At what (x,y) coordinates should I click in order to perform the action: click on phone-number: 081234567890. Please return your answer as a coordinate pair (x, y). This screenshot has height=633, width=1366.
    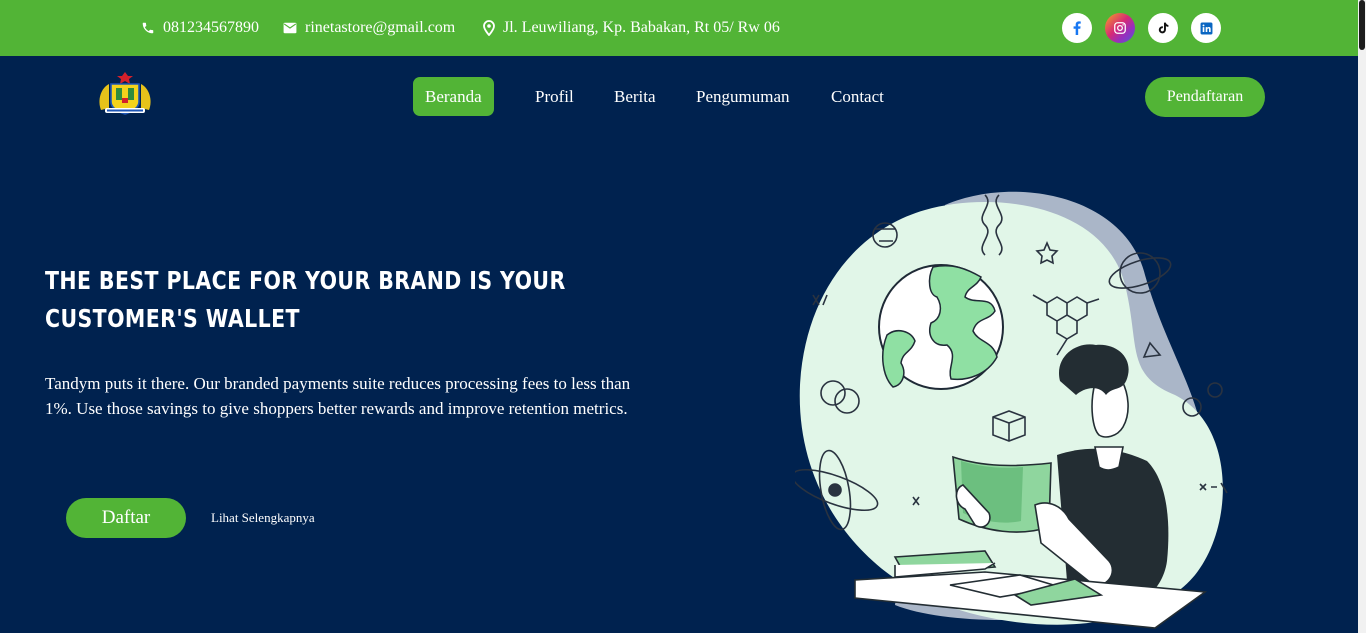
    Looking at the image, I should click on (211, 27).